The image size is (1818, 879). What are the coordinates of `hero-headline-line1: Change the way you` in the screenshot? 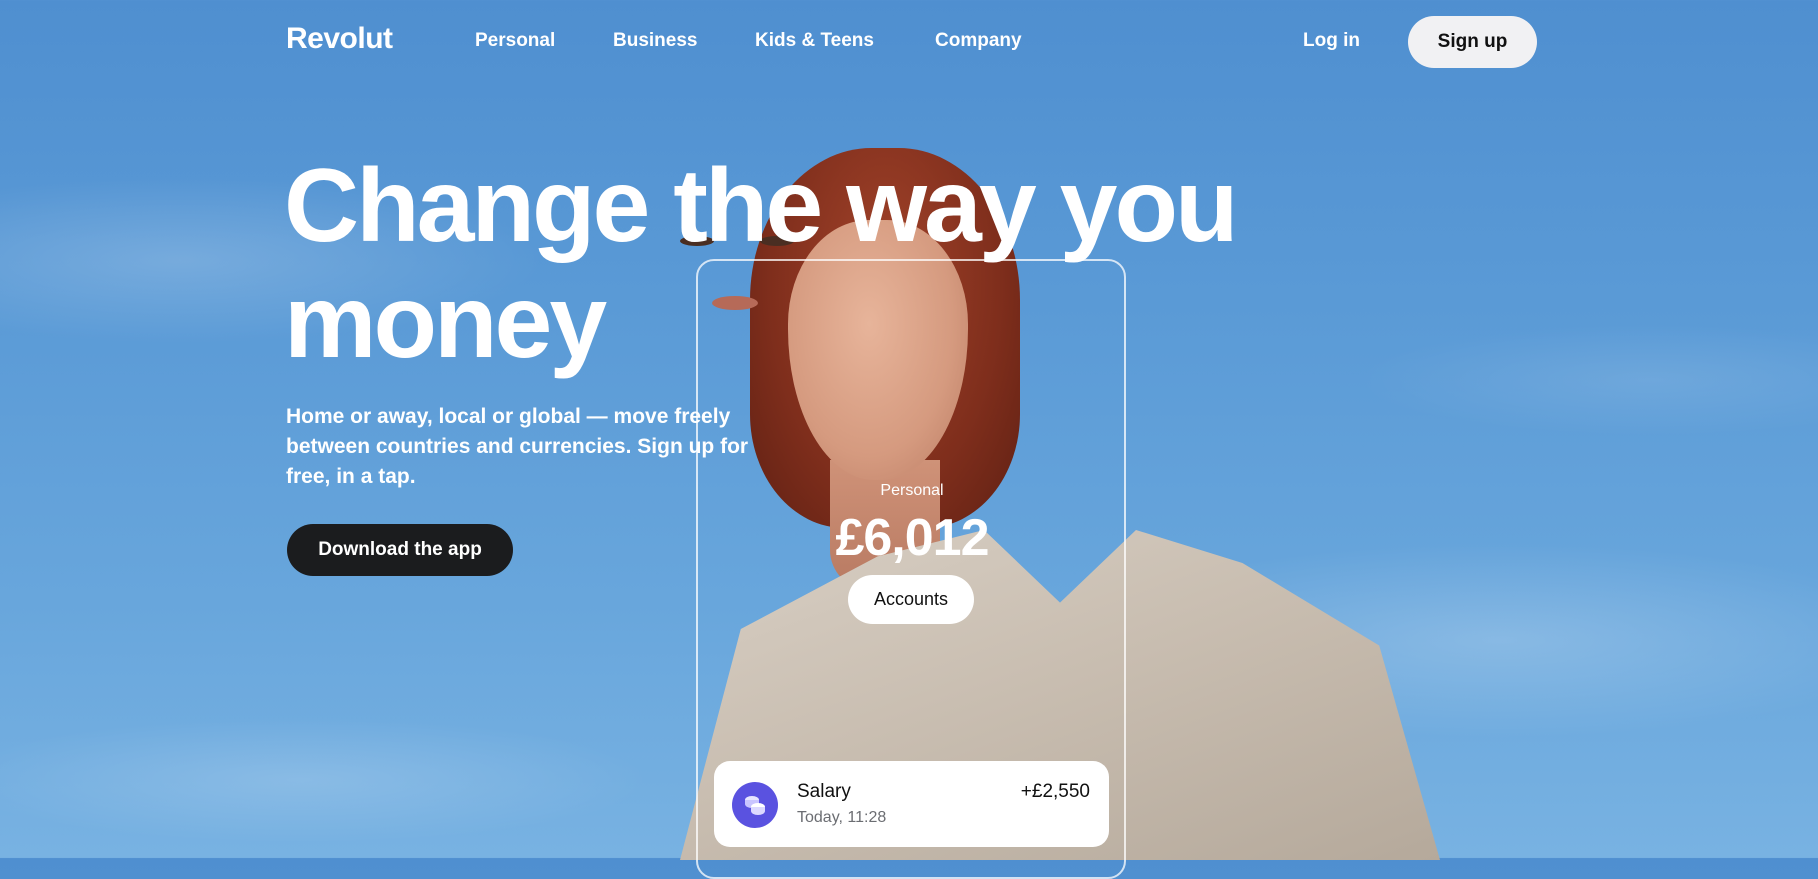 It's located at (761, 206).